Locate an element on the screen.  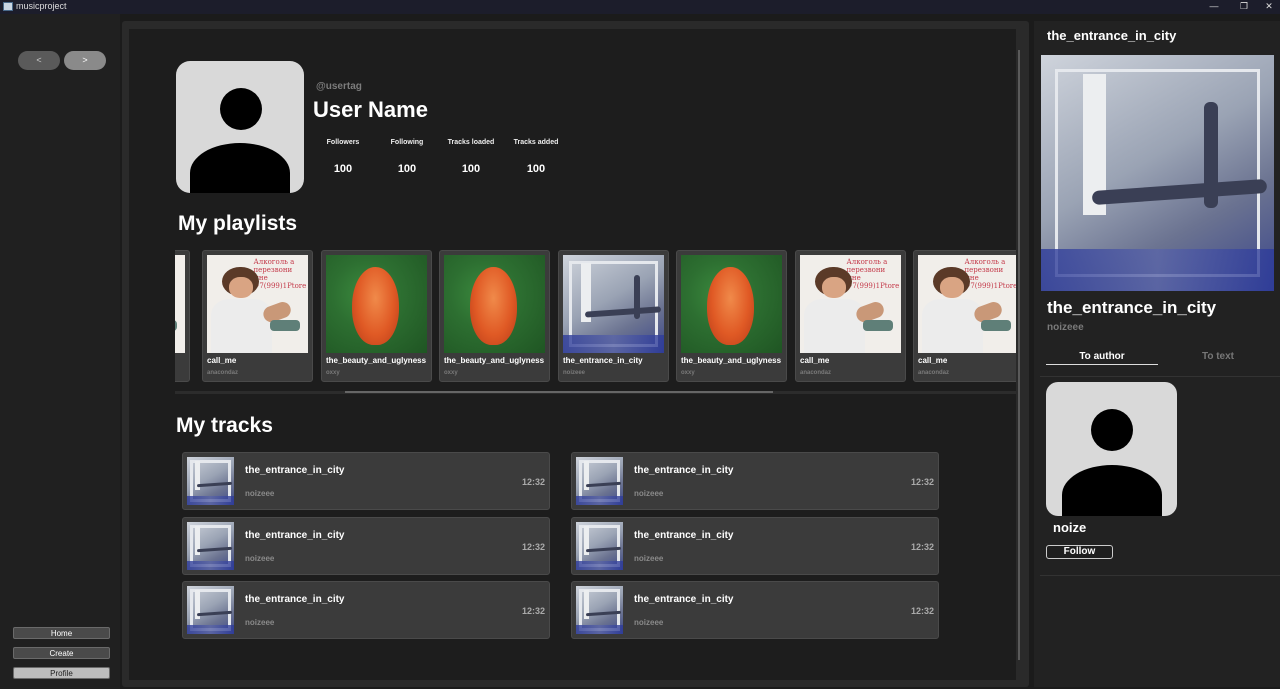
profile-avatar is located at coordinates (240, 127).